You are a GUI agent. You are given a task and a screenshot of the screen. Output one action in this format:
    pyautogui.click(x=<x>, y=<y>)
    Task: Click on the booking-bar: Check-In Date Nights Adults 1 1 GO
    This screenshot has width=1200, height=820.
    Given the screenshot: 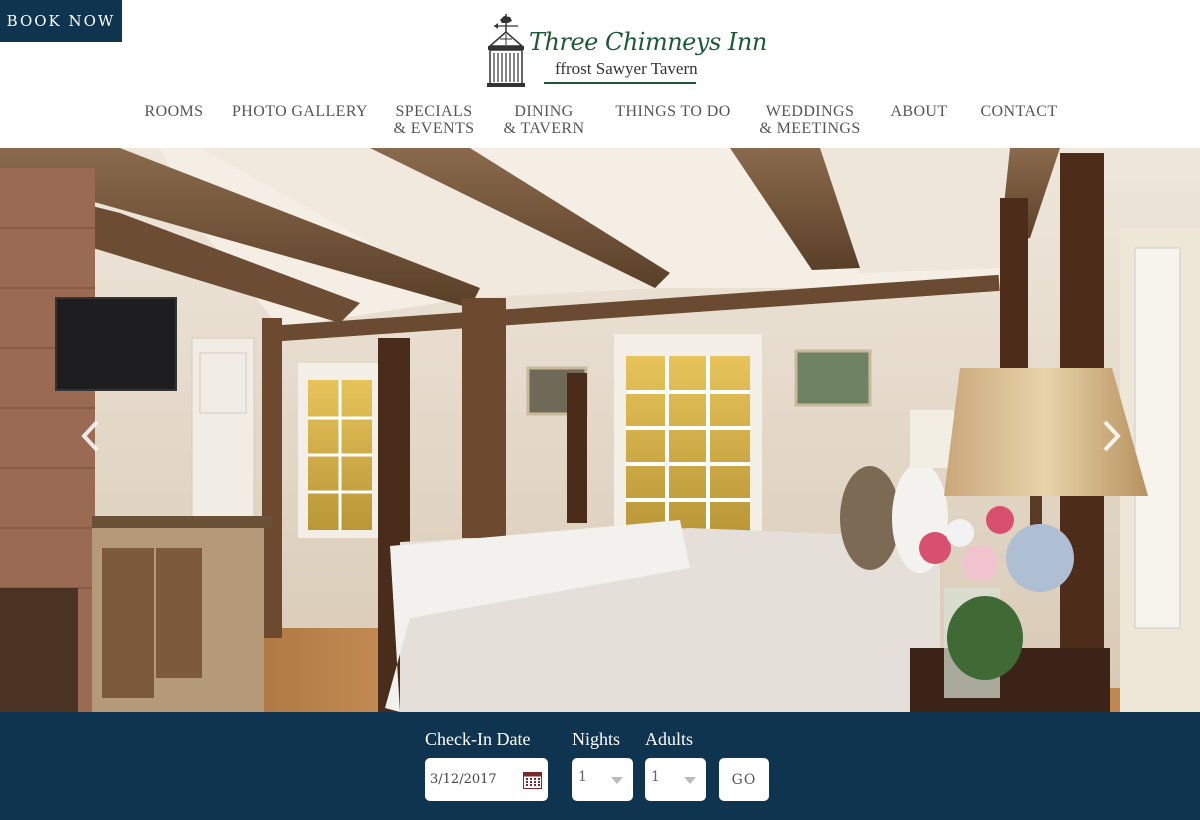 What is the action you would take?
    pyautogui.click(x=600, y=766)
    